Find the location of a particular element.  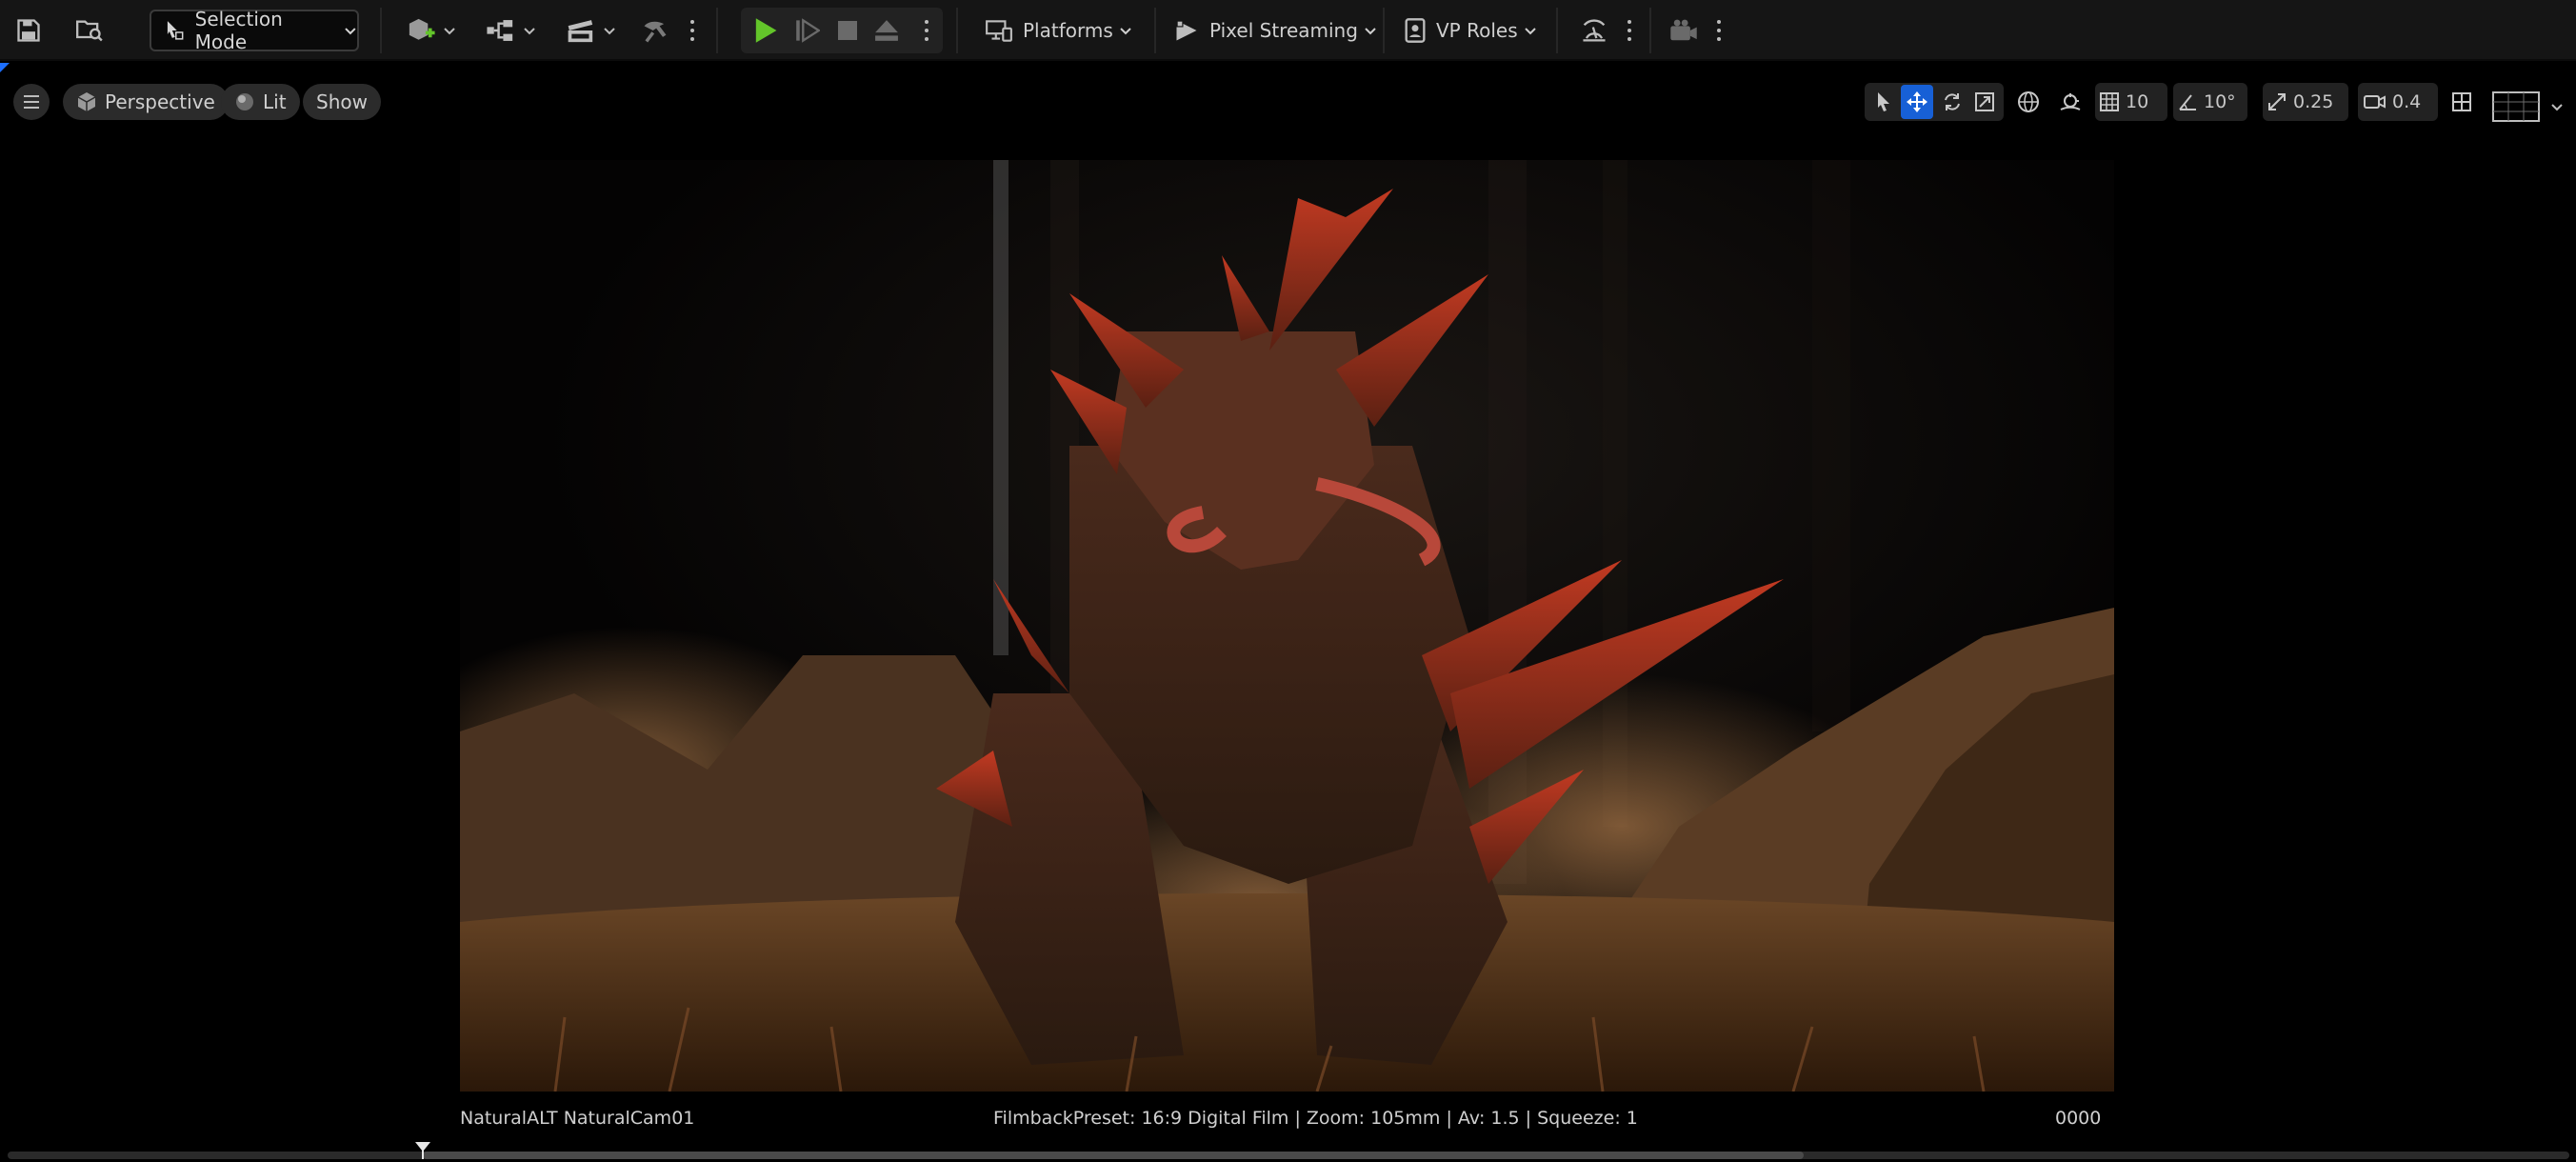

perspective-button: Perspective is located at coordinates (146, 102).